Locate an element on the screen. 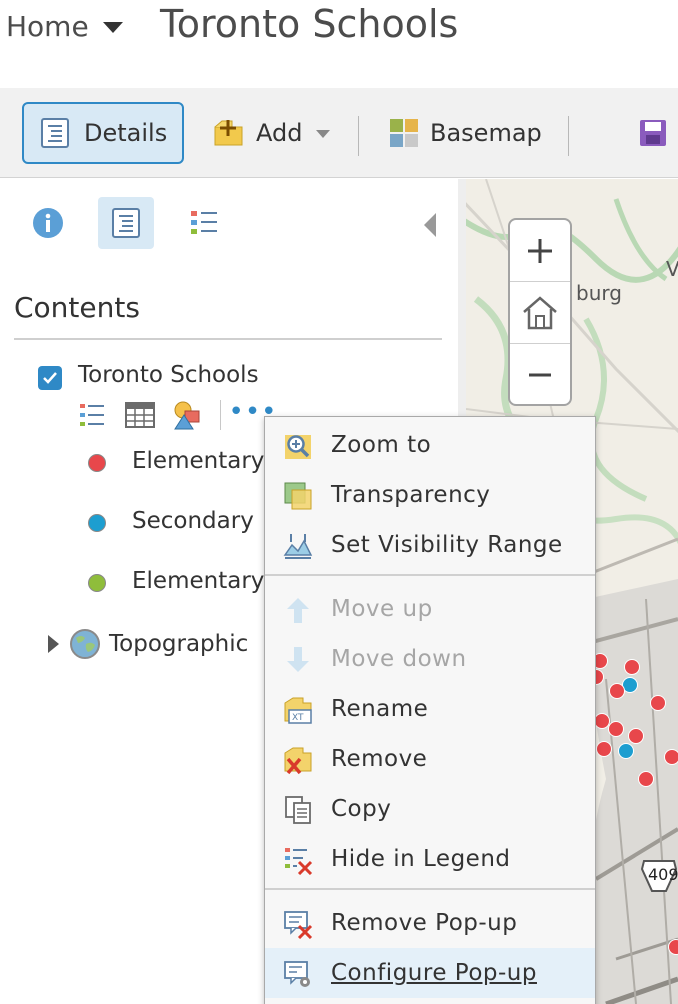  menu-item-hide-in-legend: Hide in Legend is located at coordinates (430, 859).